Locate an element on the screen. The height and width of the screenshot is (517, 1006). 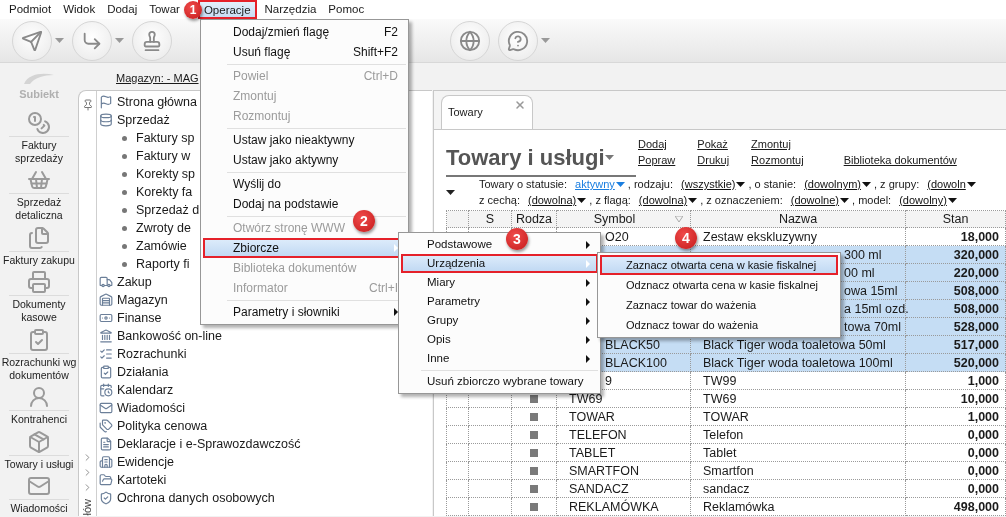
tree-item: Deklaracje i e-Sprawozdawczość is located at coordinates (209, 444).